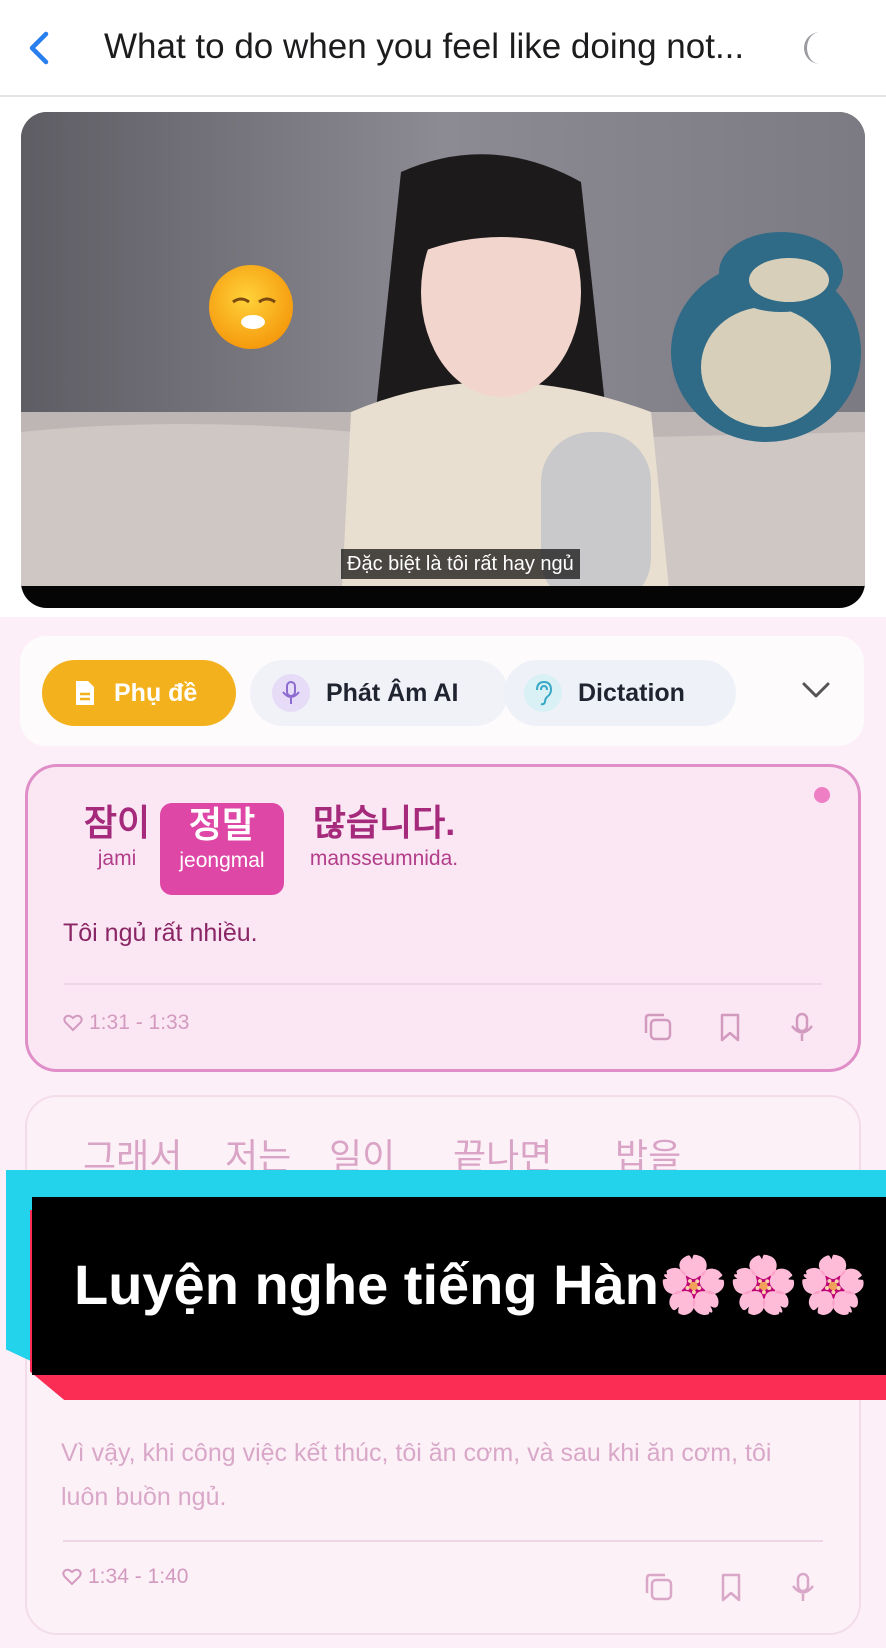  I want to click on tab-dictation: Dictation, so click(620, 693).